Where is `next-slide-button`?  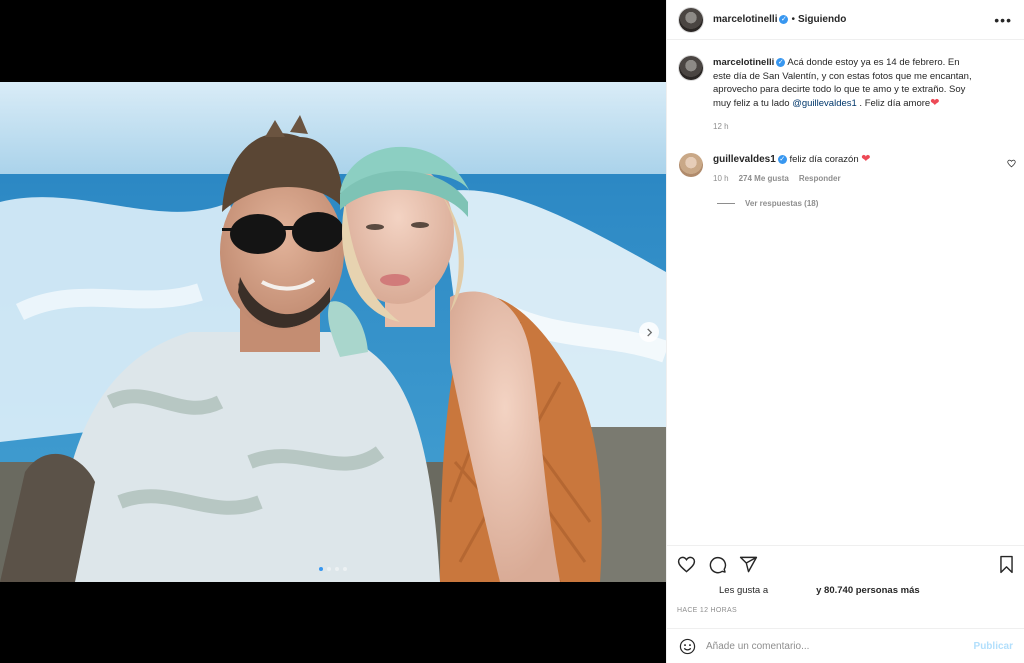 next-slide-button is located at coordinates (649, 332).